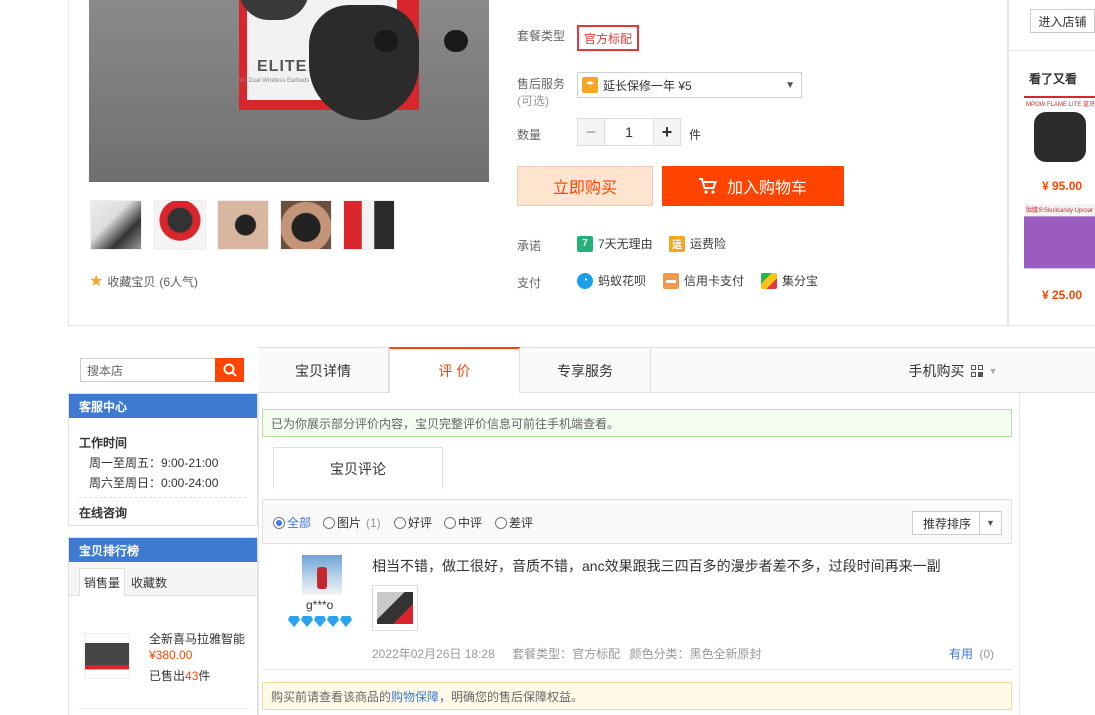 The height and width of the screenshot is (715, 1095). I want to click on reviewer-avatar, so click(322, 575).